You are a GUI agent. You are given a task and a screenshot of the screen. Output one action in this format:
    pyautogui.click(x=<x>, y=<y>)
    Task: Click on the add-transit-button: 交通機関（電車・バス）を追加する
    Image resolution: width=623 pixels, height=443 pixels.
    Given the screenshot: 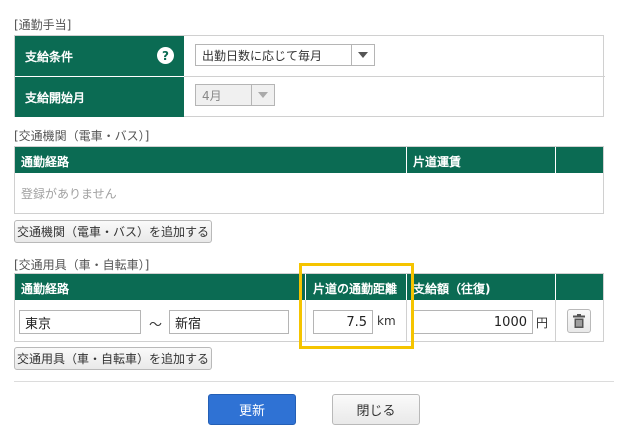 What is the action you would take?
    pyautogui.click(x=113, y=231)
    